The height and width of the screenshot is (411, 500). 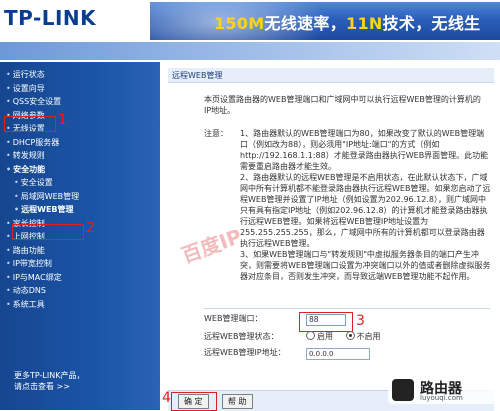 What do you see at coordinates (50, 18) in the screenshot?
I see `tp-link-logo: TP-LINK` at bounding box center [50, 18].